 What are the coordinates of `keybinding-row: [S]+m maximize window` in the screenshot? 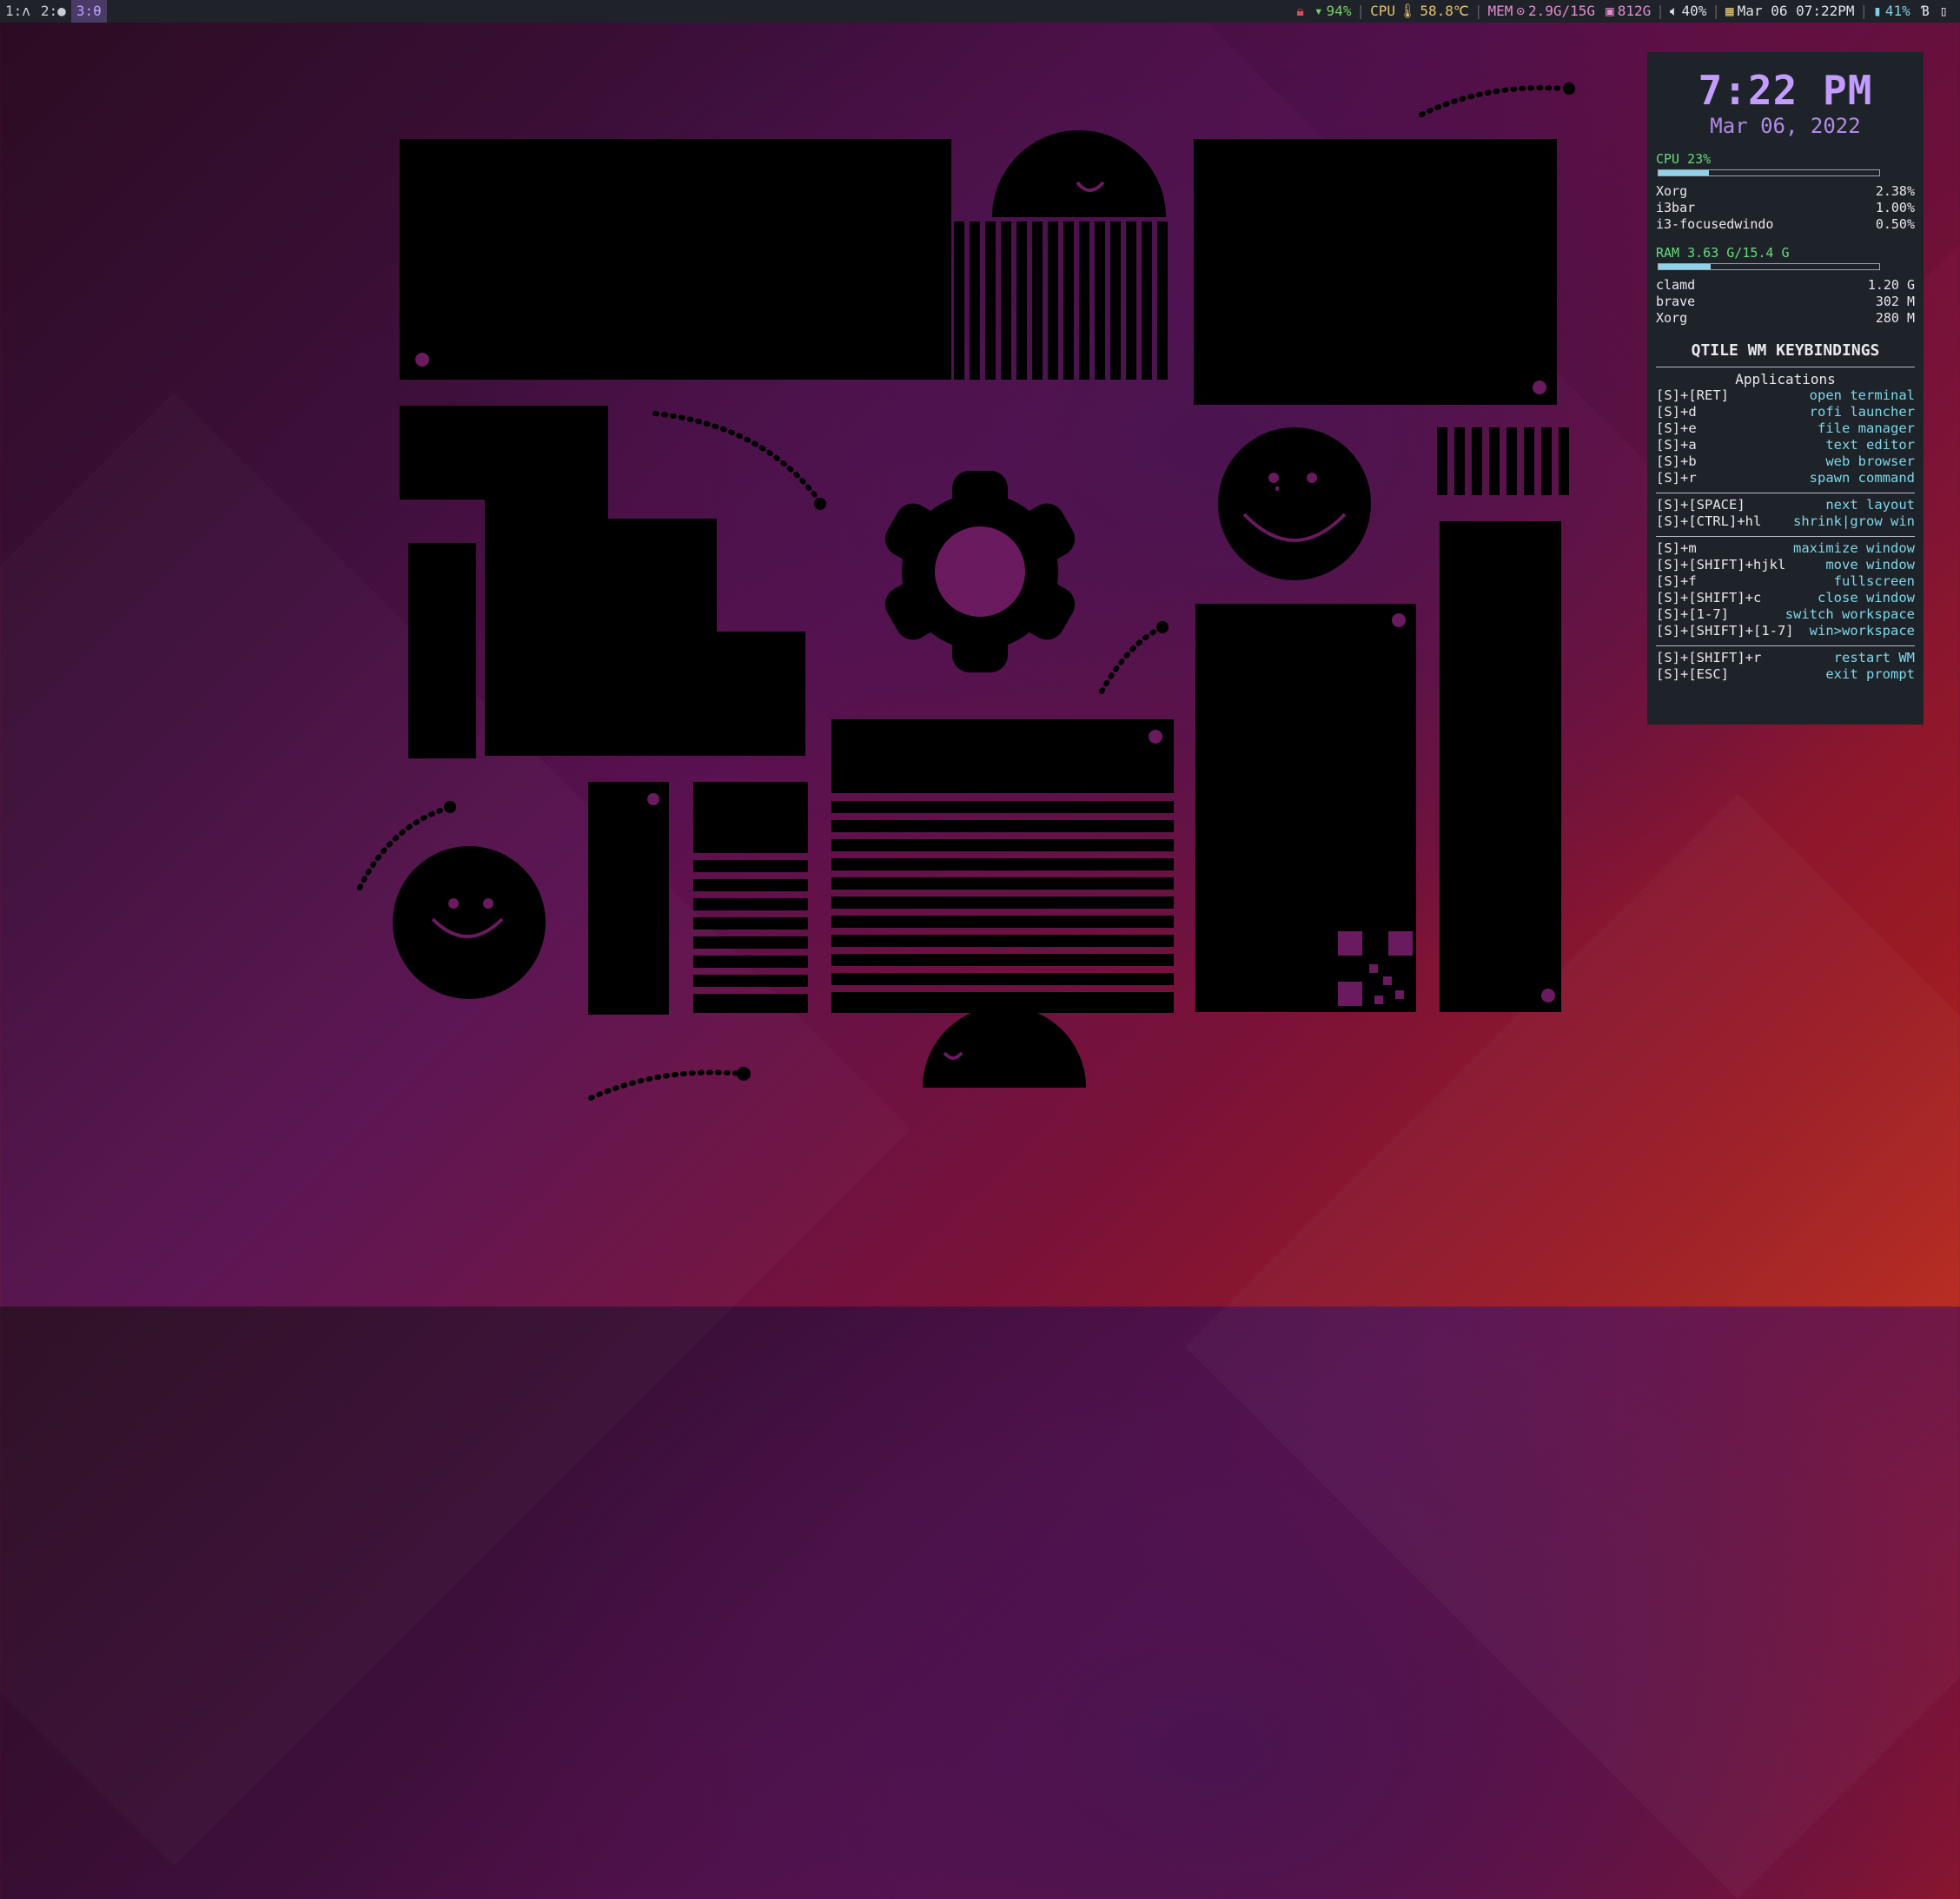 It's located at (1785, 548).